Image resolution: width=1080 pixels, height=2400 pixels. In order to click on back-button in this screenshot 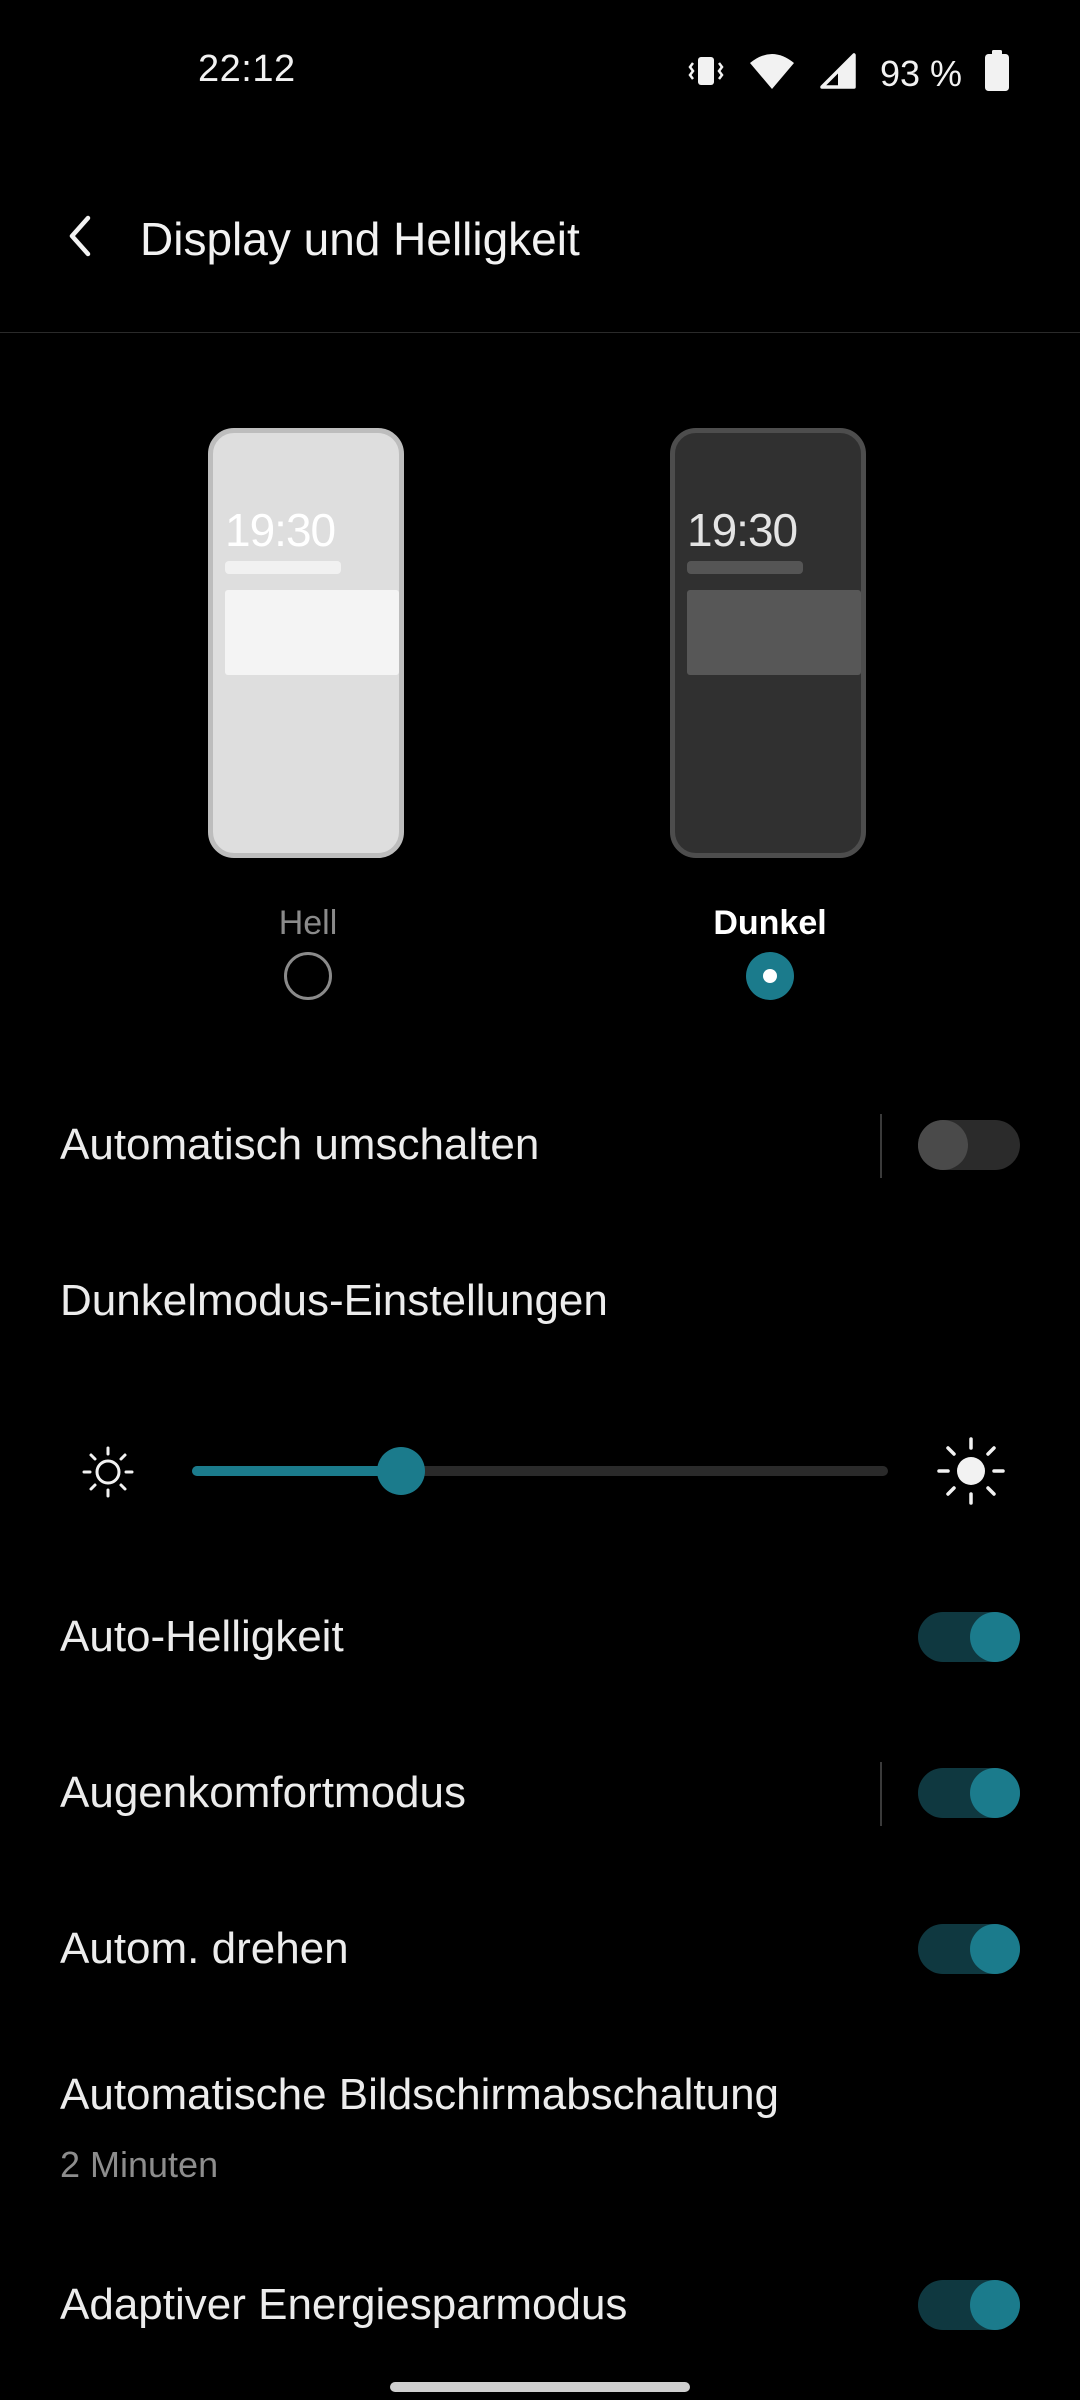, I will do `click(80, 238)`.